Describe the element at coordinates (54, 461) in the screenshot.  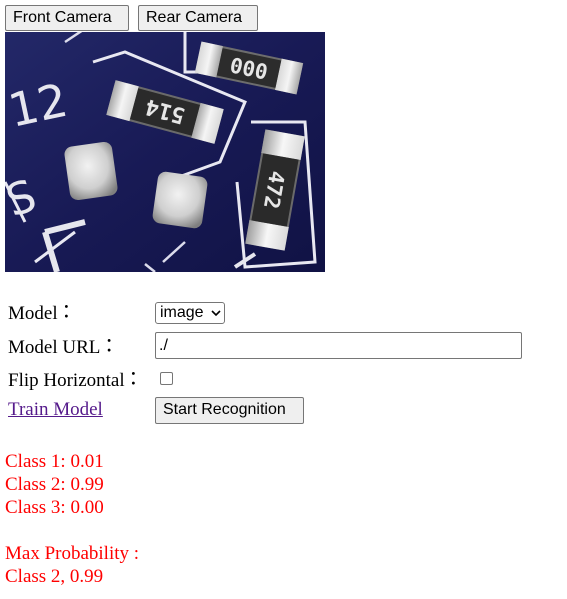
I see `class-1-result: Class 1: 0.01` at that location.